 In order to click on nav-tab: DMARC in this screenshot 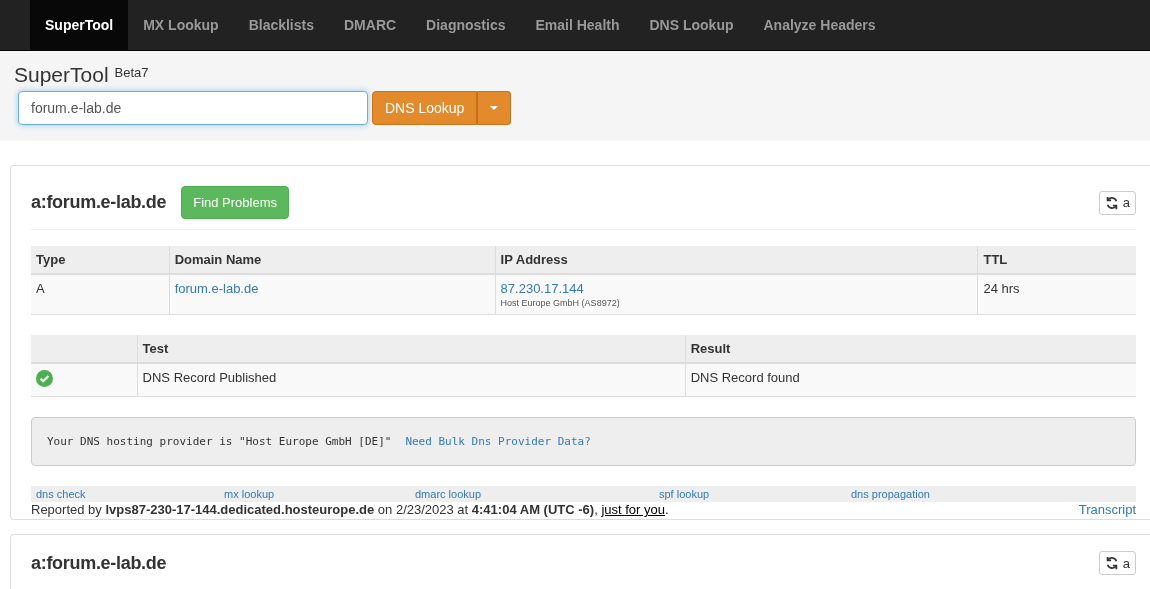, I will do `click(370, 25)`.